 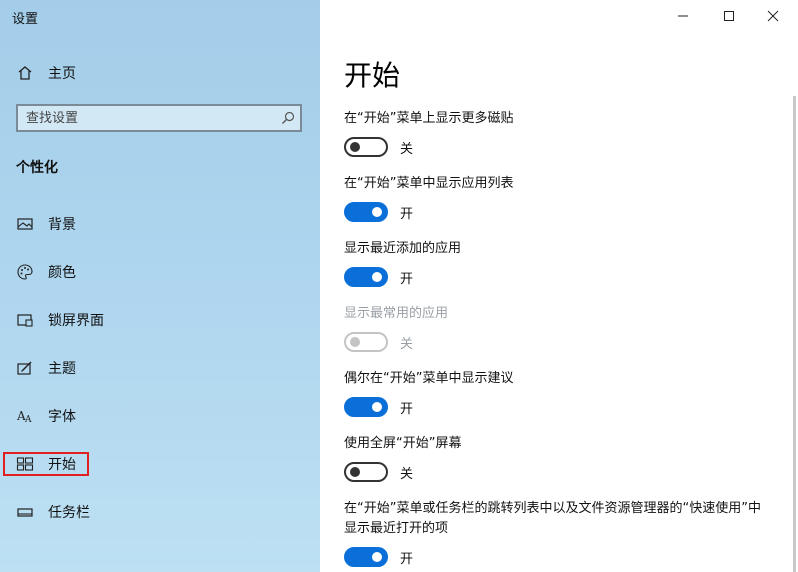 What do you see at coordinates (46, 464) in the screenshot?
I see `selection-highlight` at bounding box center [46, 464].